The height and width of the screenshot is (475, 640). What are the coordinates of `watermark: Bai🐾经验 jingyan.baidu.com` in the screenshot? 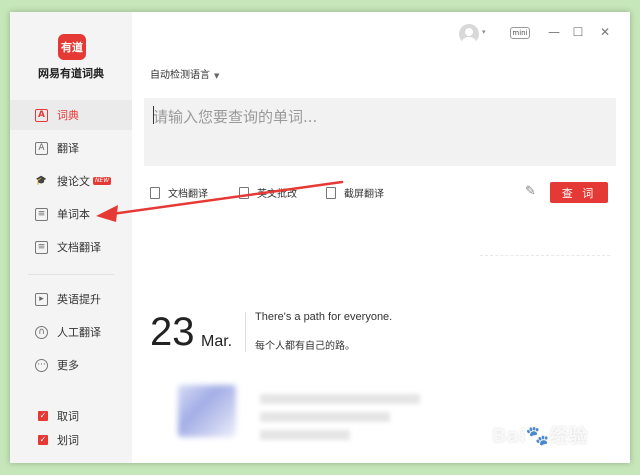 It's located at (564, 432).